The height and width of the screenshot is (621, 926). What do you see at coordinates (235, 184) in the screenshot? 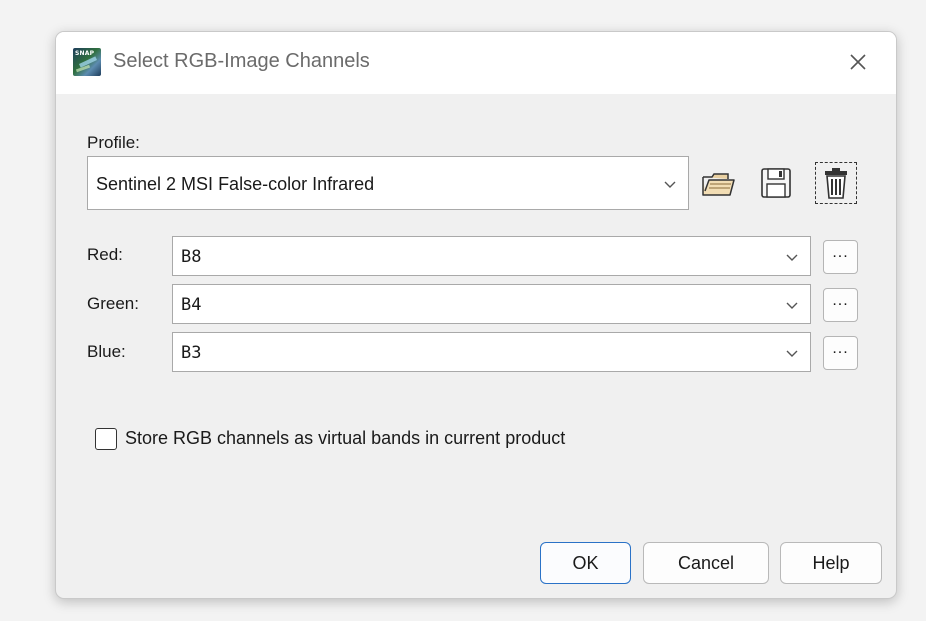
I see `profile-selected-value: Sentinel 2 MSI False-color Infrared` at bounding box center [235, 184].